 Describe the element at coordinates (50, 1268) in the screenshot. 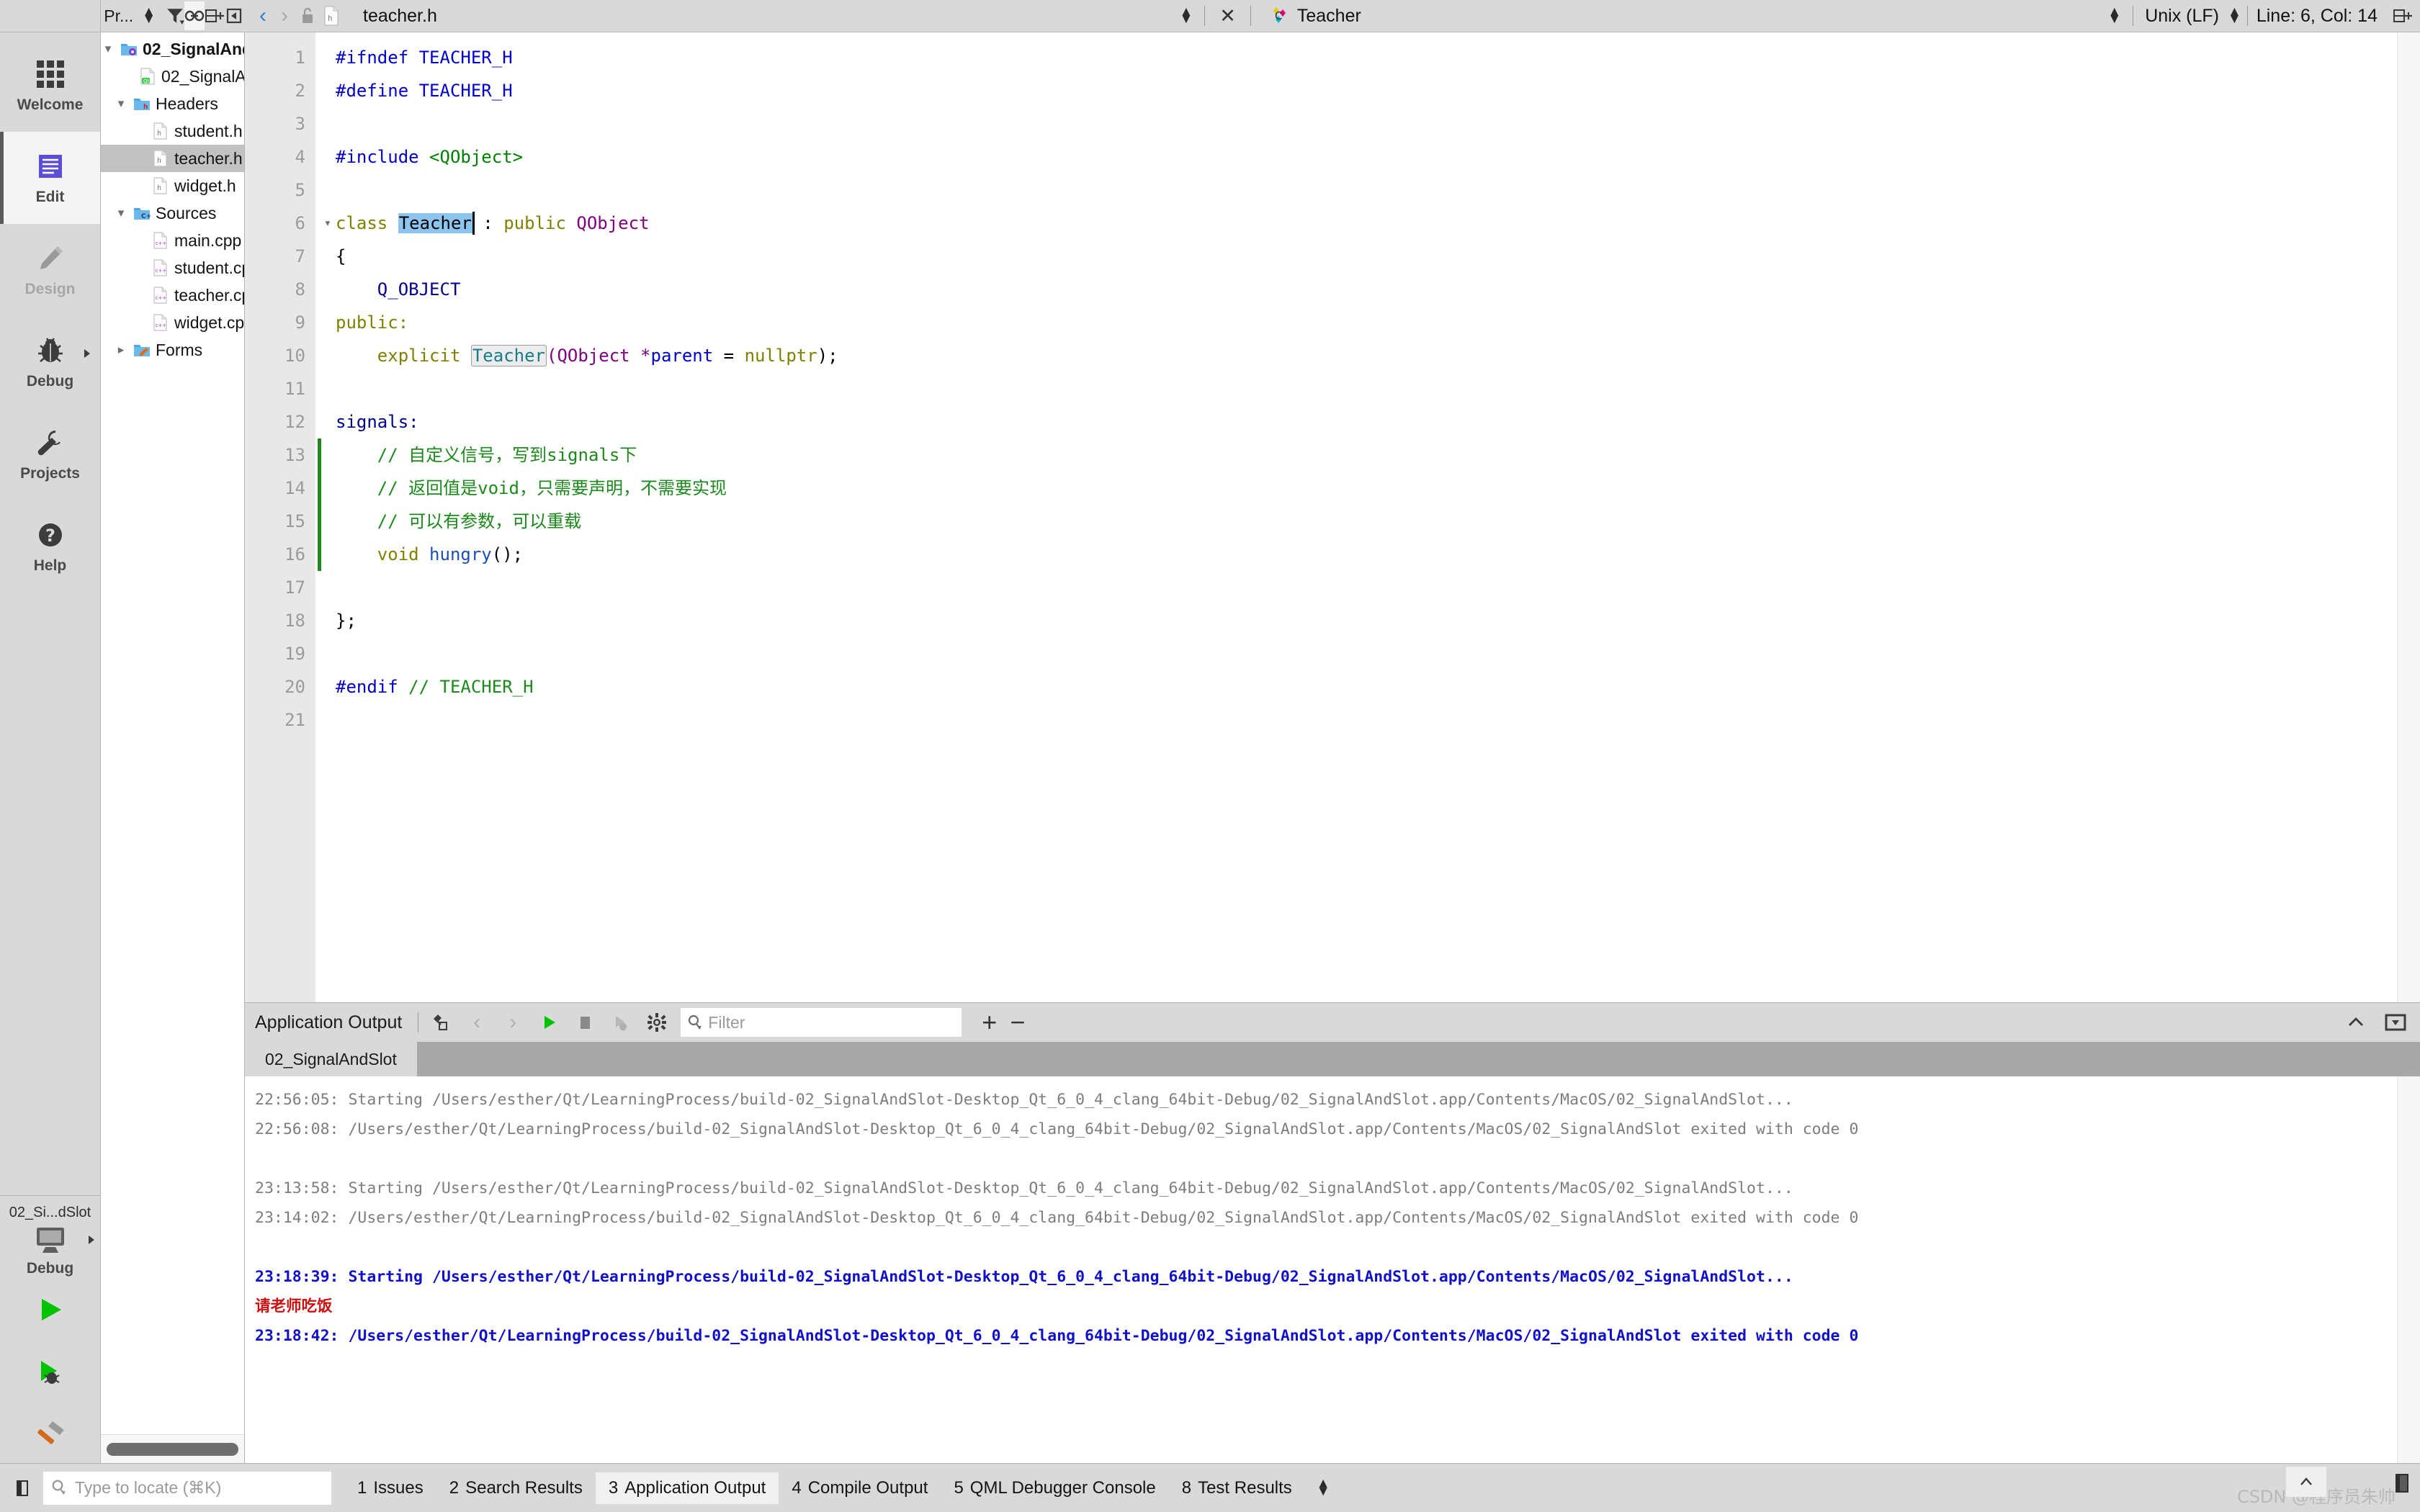

I see `kit-build-config: Debug` at that location.